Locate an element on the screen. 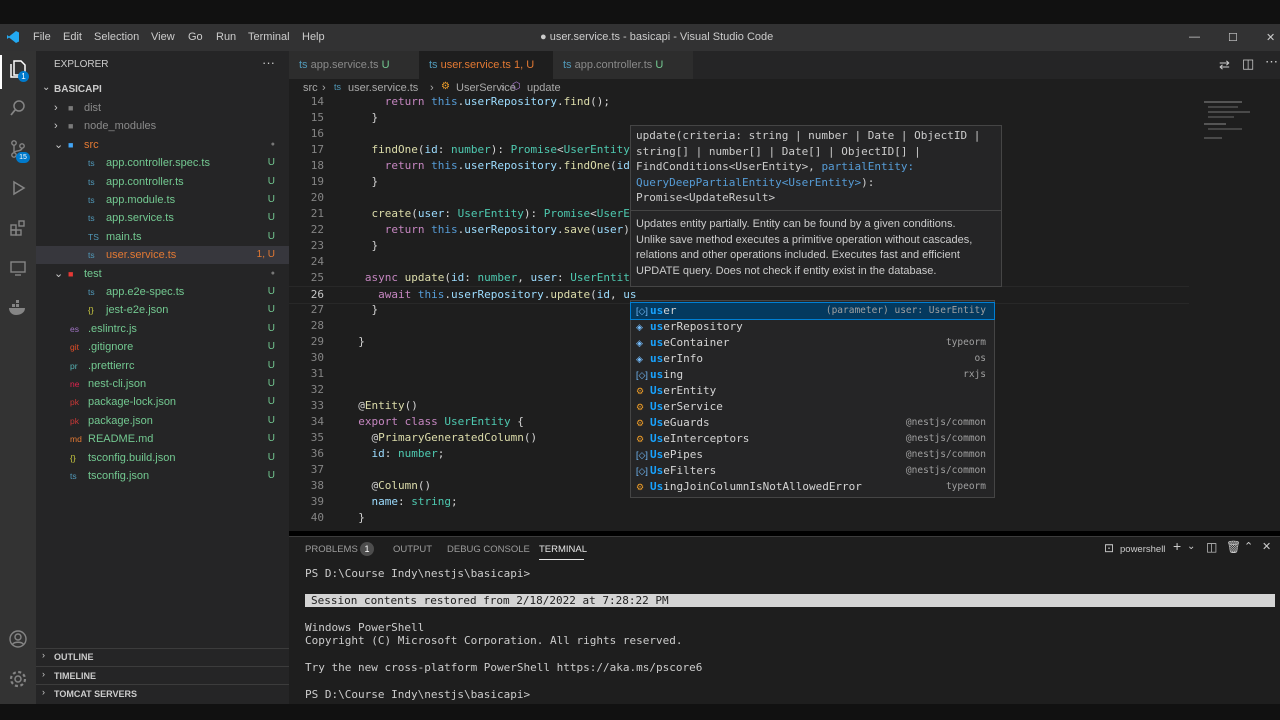 The width and height of the screenshot is (1280, 720). suggestion-item: ◈ userRepository is located at coordinates (812, 327).